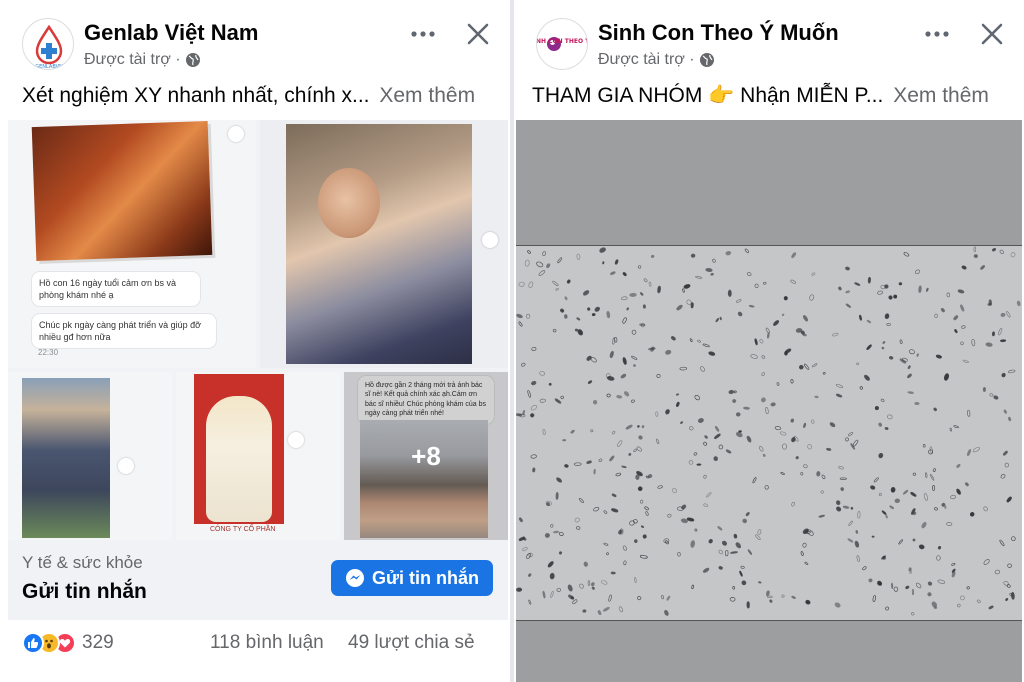  I want to click on more-horizontal-icon, so click(937, 34).